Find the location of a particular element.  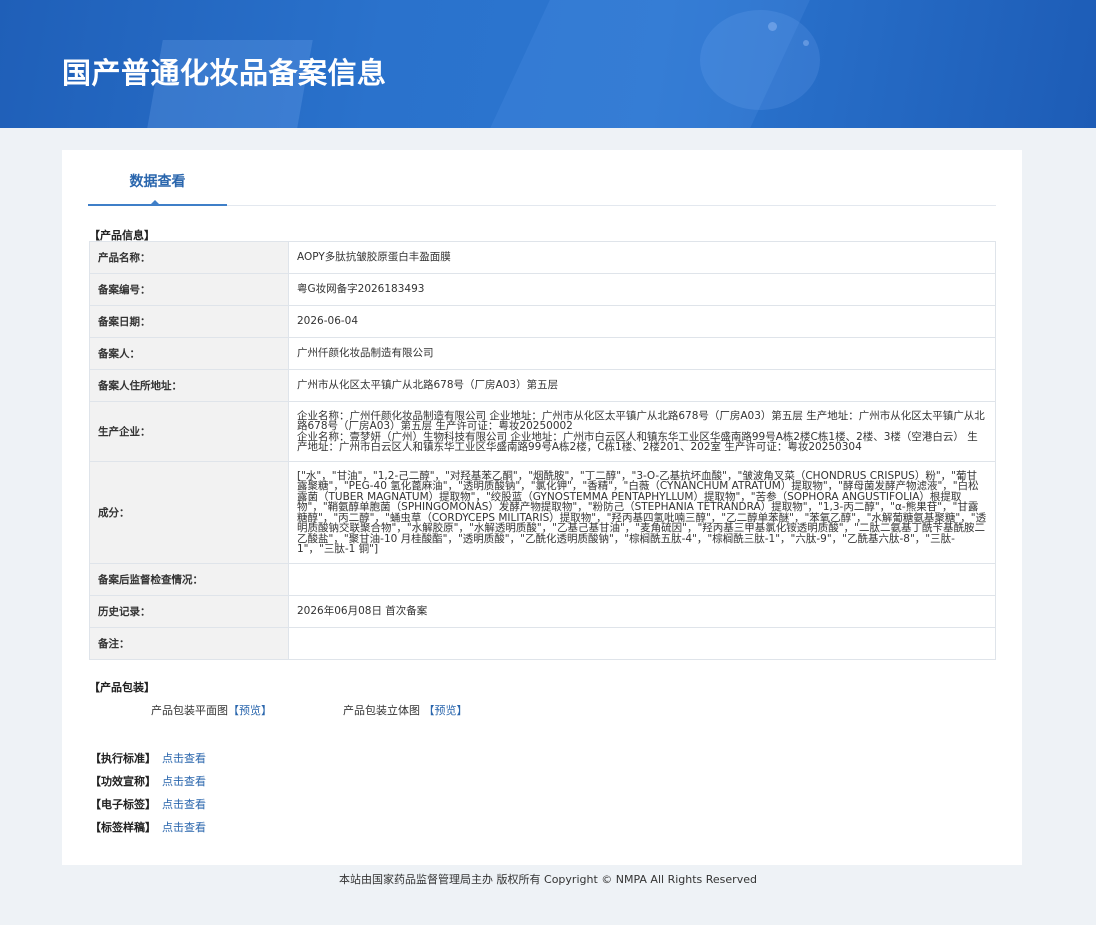

tab-label: 数据查看 is located at coordinates (157, 182).